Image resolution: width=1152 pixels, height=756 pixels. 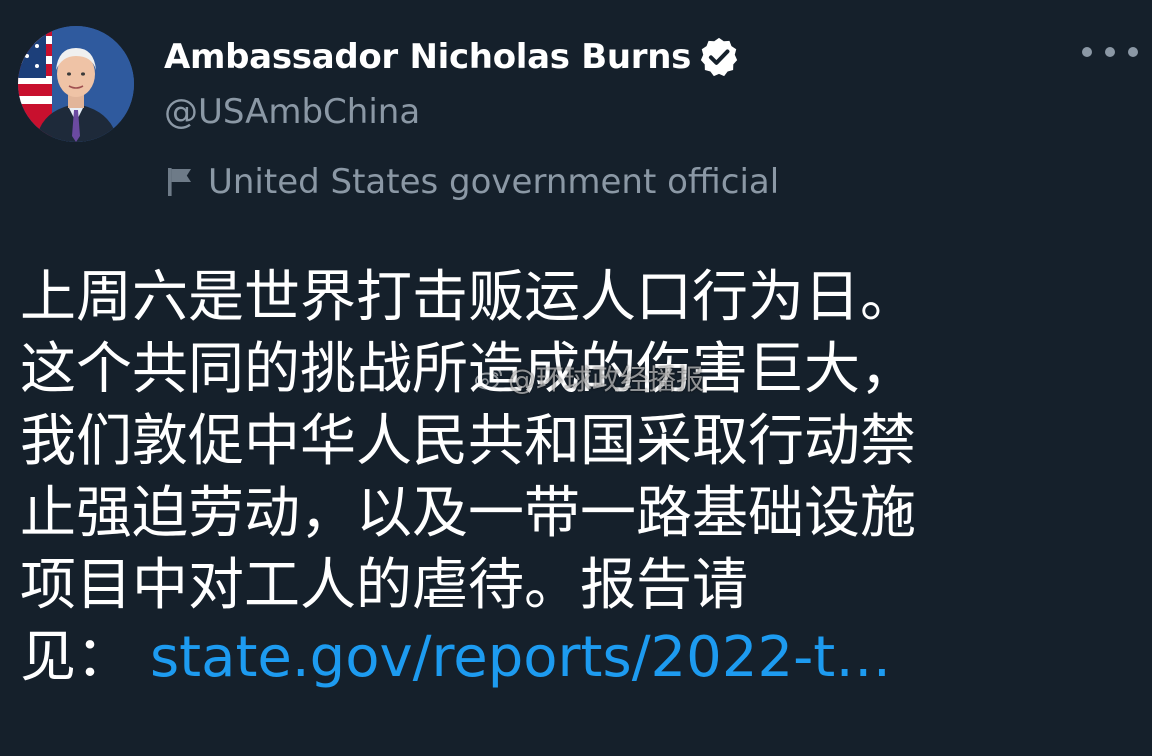 I want to click on watermark: @环球政经播报, so click(x=589, y=378).